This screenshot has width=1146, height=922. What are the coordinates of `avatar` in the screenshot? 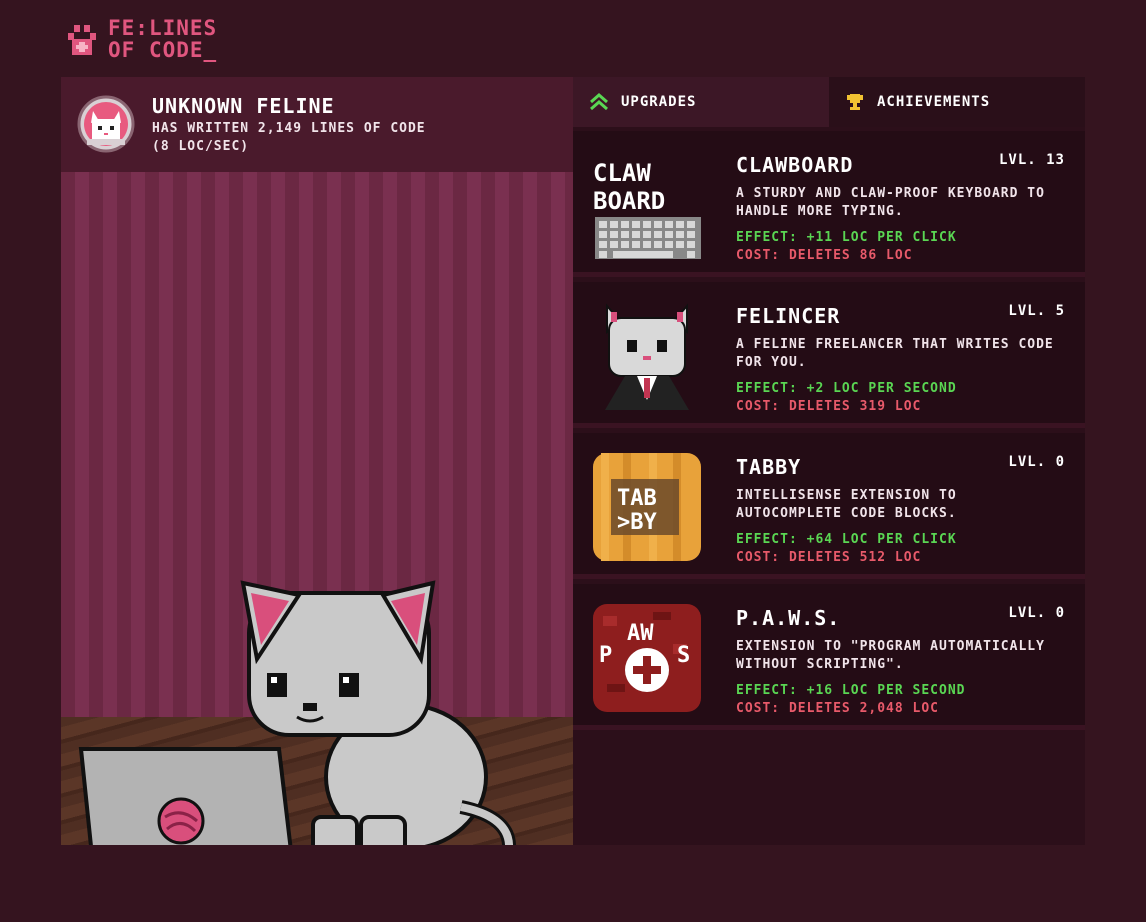 It's located at (106, 124).